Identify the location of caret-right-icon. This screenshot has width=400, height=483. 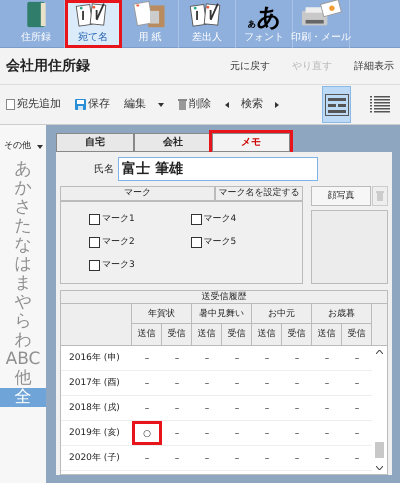
(277, 105).